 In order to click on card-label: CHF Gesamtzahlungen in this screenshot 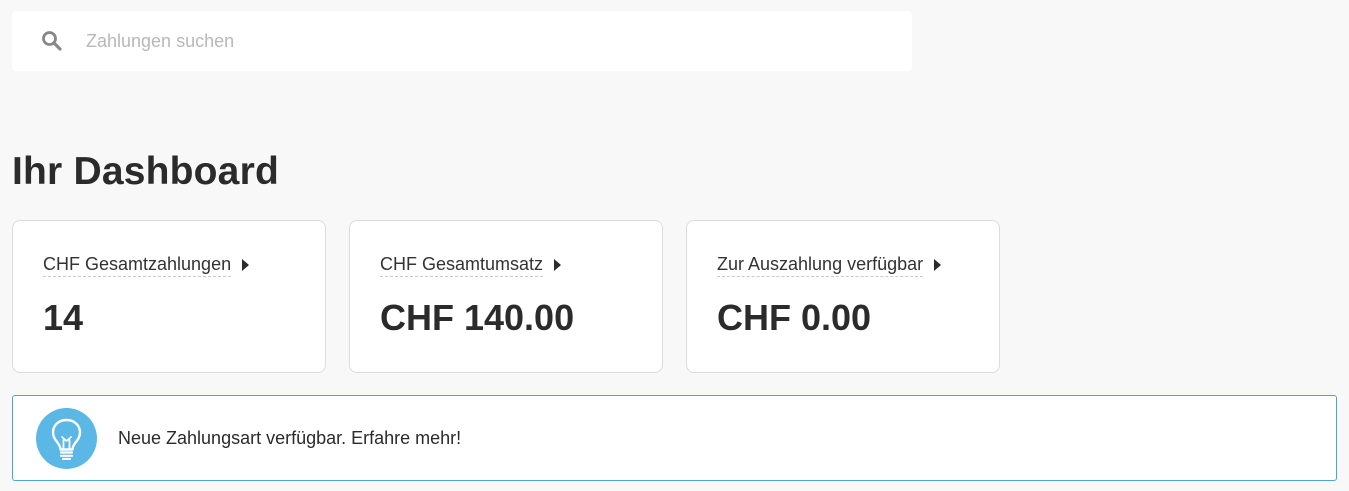, I will do `click(137, 265)`.